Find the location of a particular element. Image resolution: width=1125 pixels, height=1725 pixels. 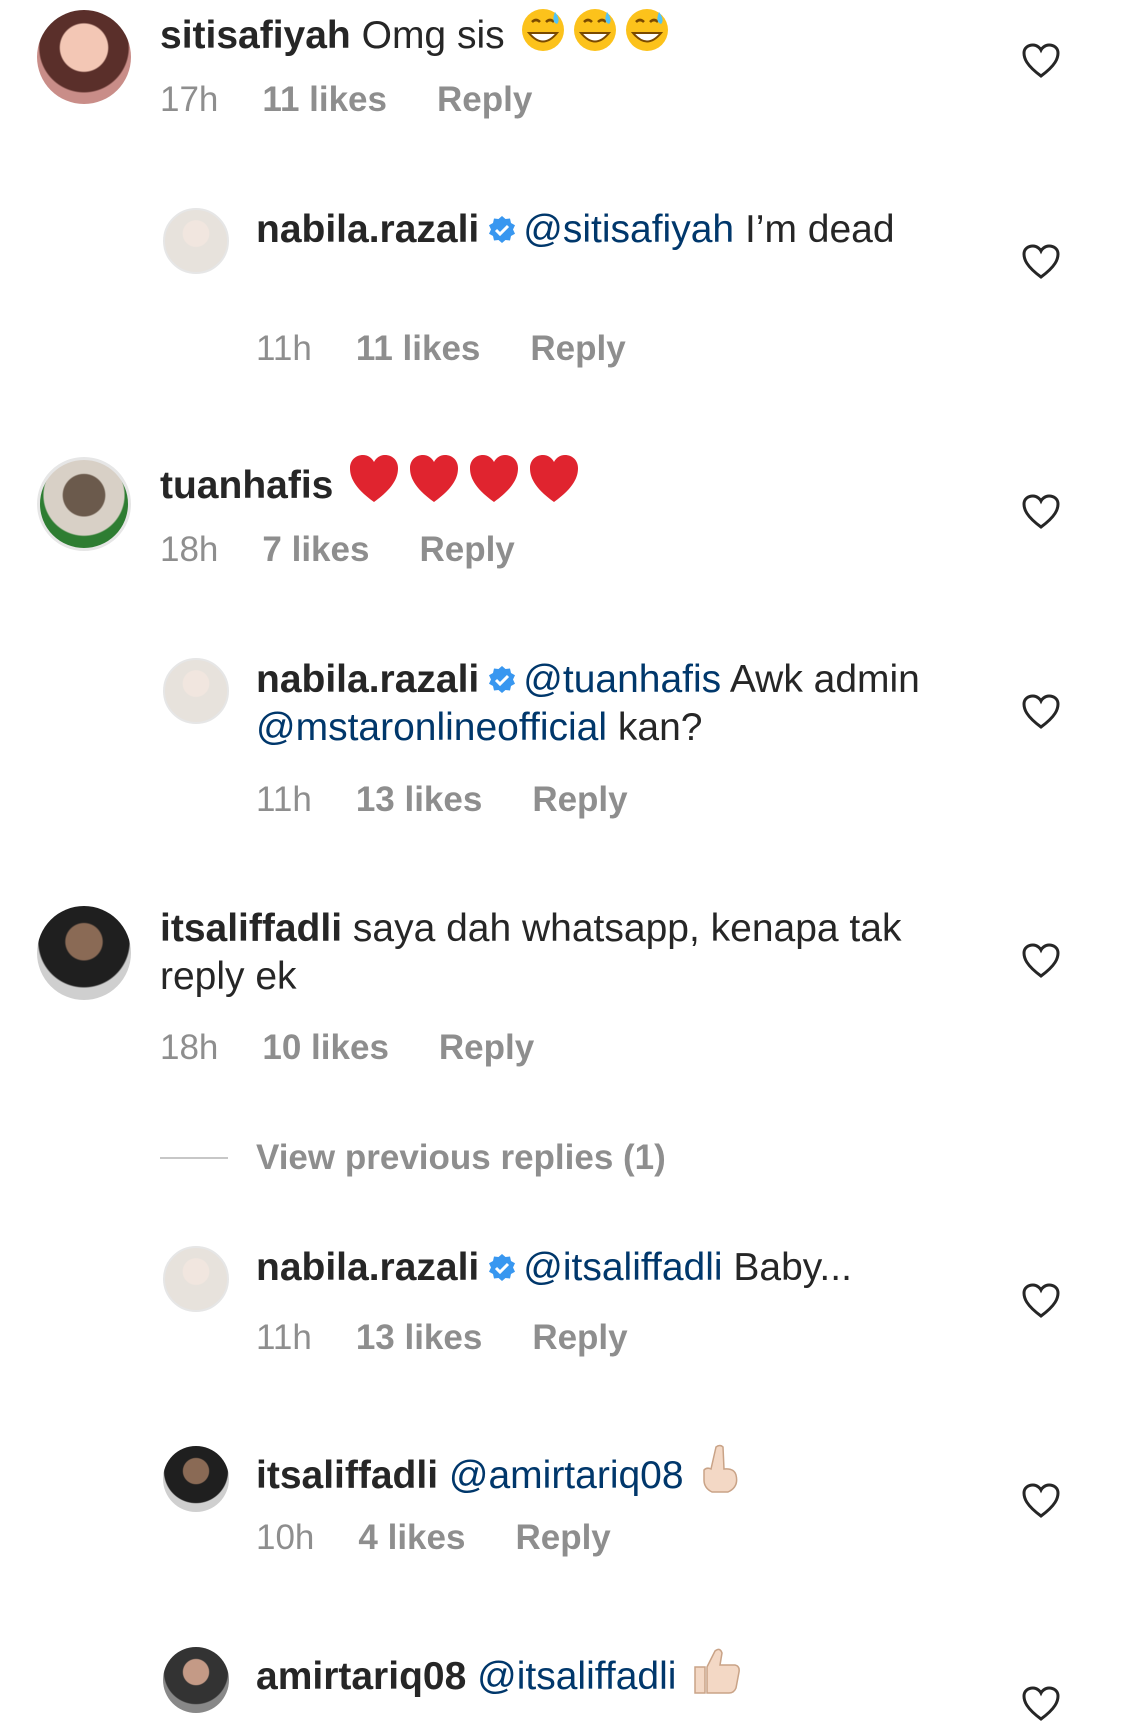

comment-body: kan? is located at coordinates (660, 727).